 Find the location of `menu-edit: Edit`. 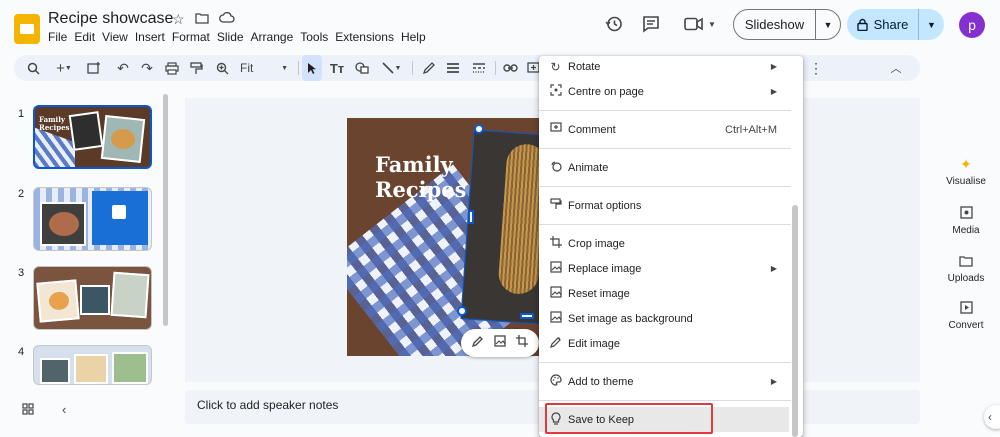

menu-edit: Edit is located at coordinates (87, 37).